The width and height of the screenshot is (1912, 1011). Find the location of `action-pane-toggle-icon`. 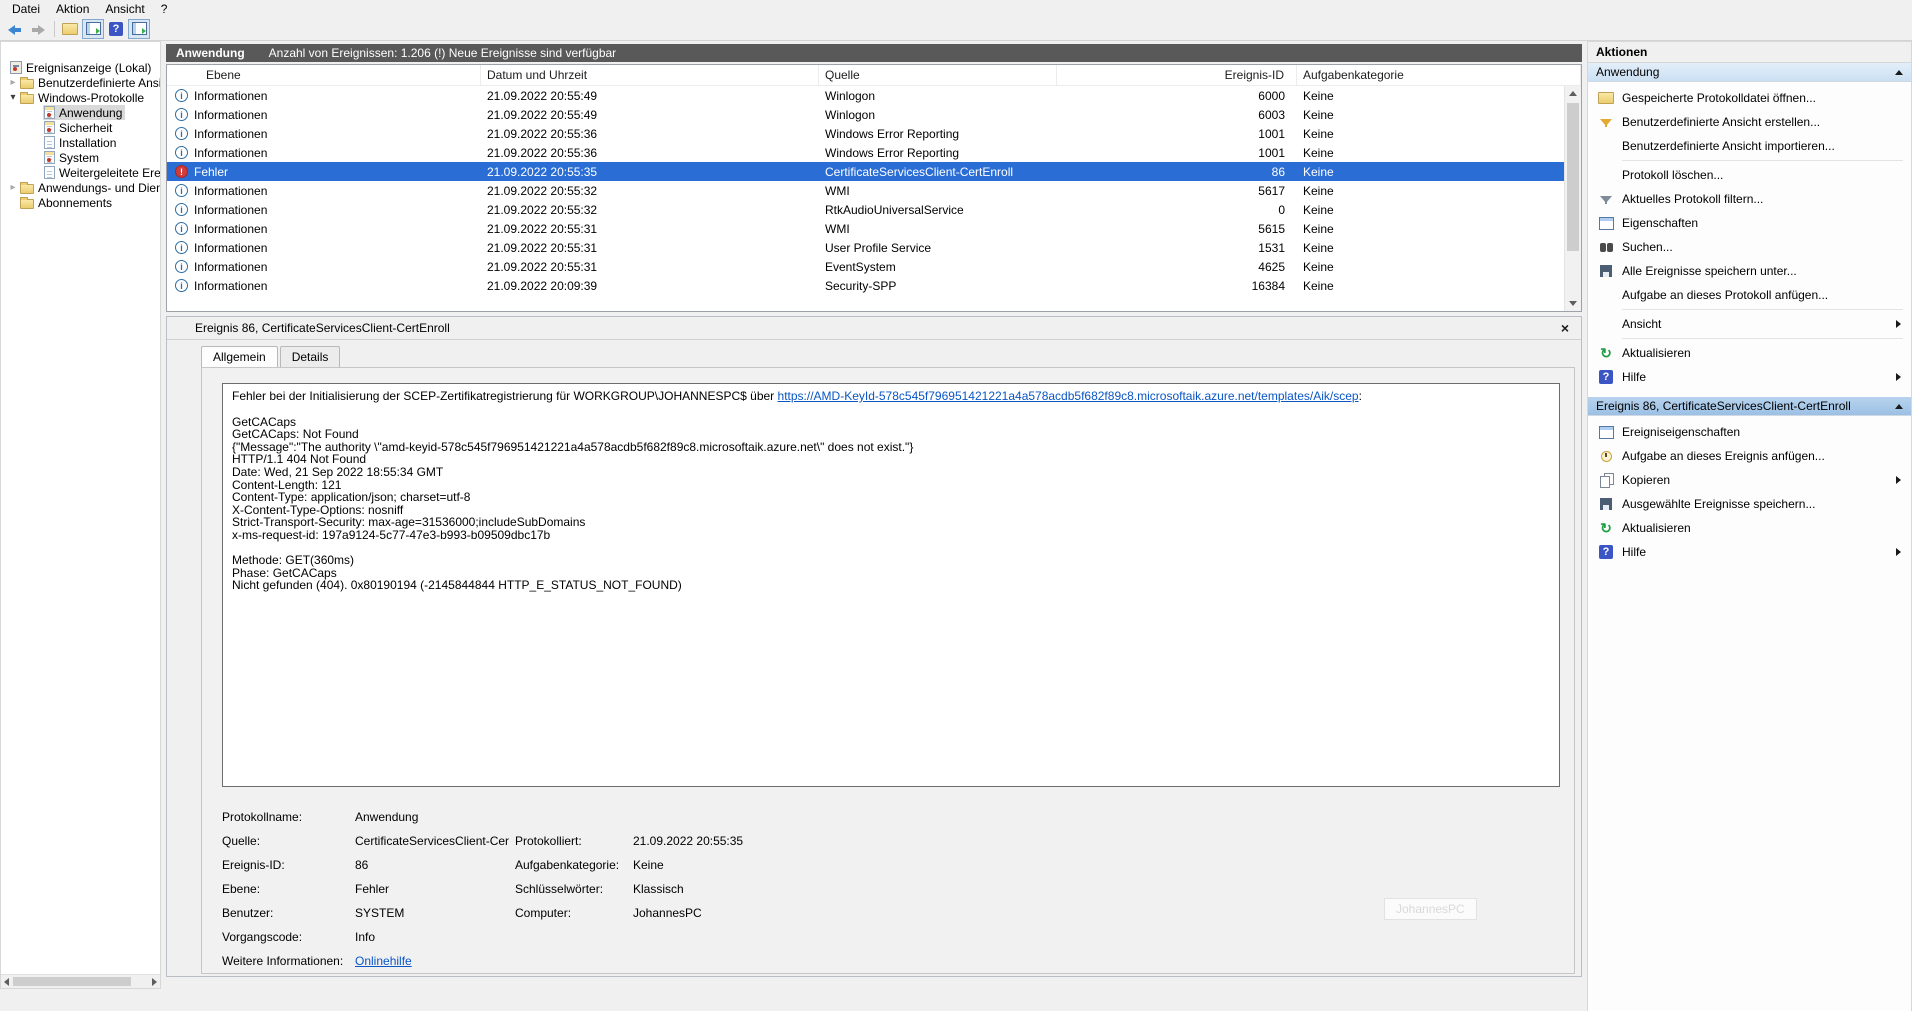

action-pane-toggle-icon is located at coordinates (139, 28).